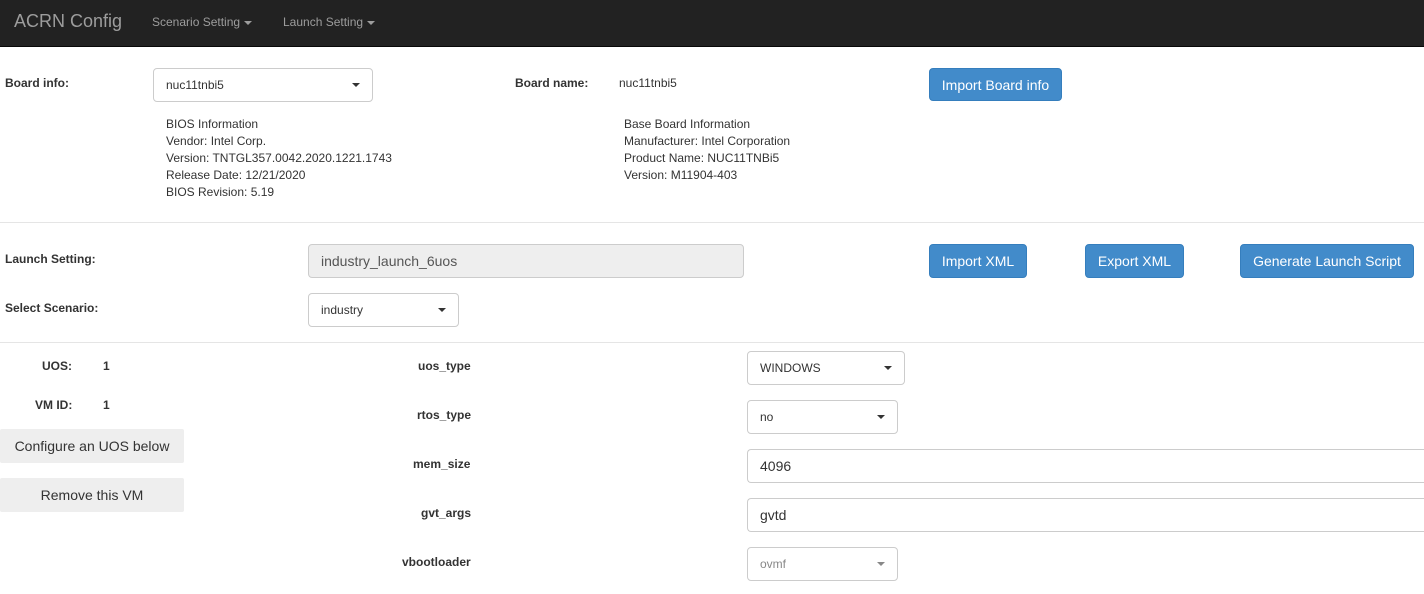 Image resolution: width=1424 pixels, height=594 pixels. I want to click on baseboard-line: Product Name: NUC11TNBi5, so click(702, 158).